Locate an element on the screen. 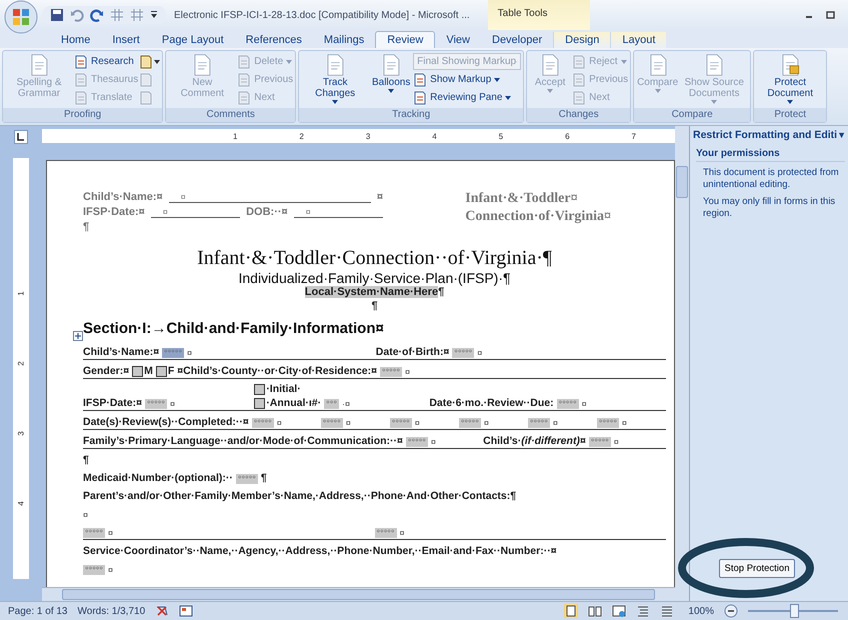 The height and width of the screenshot is (620, 848). form-field: °°° is located at coordinates (331, 404).